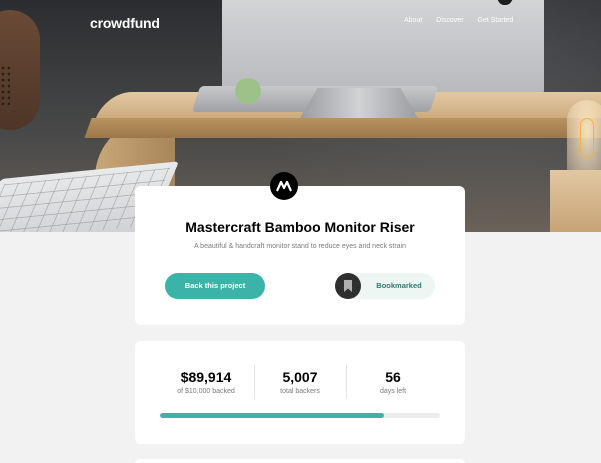  What do you see at coordinates (206, 377) in the screenshot?
I see `backed-amount: $89,914` at bounding box center [206, 377].